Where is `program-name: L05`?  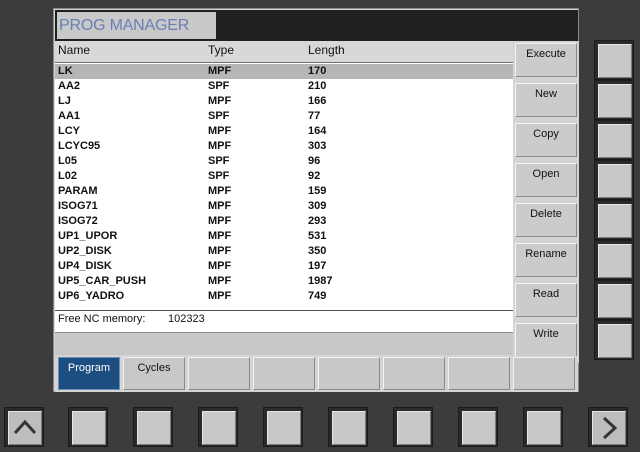 program-name: L05 is located at coordinates (67, 161).